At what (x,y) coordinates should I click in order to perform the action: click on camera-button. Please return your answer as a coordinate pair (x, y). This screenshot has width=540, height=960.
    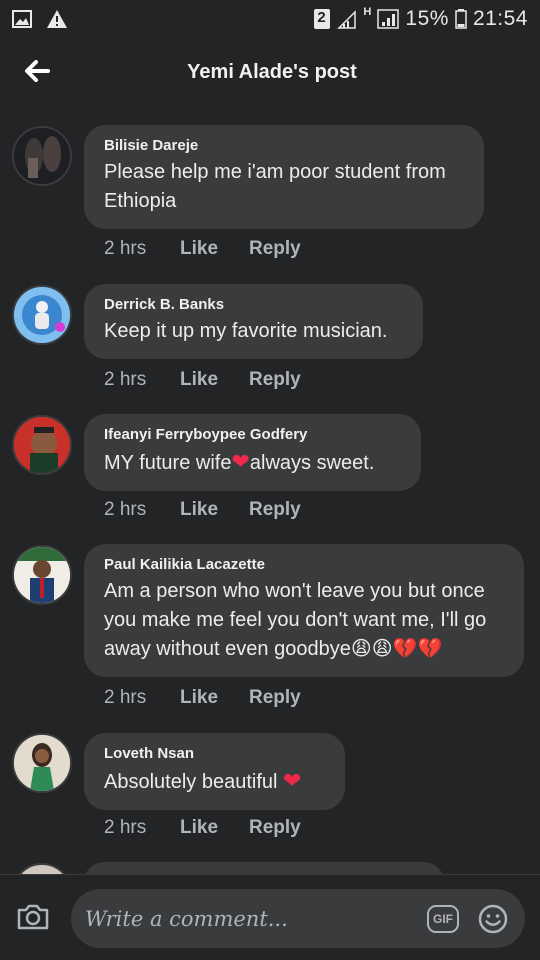
    Looking at the image, I should click on (34, 919).